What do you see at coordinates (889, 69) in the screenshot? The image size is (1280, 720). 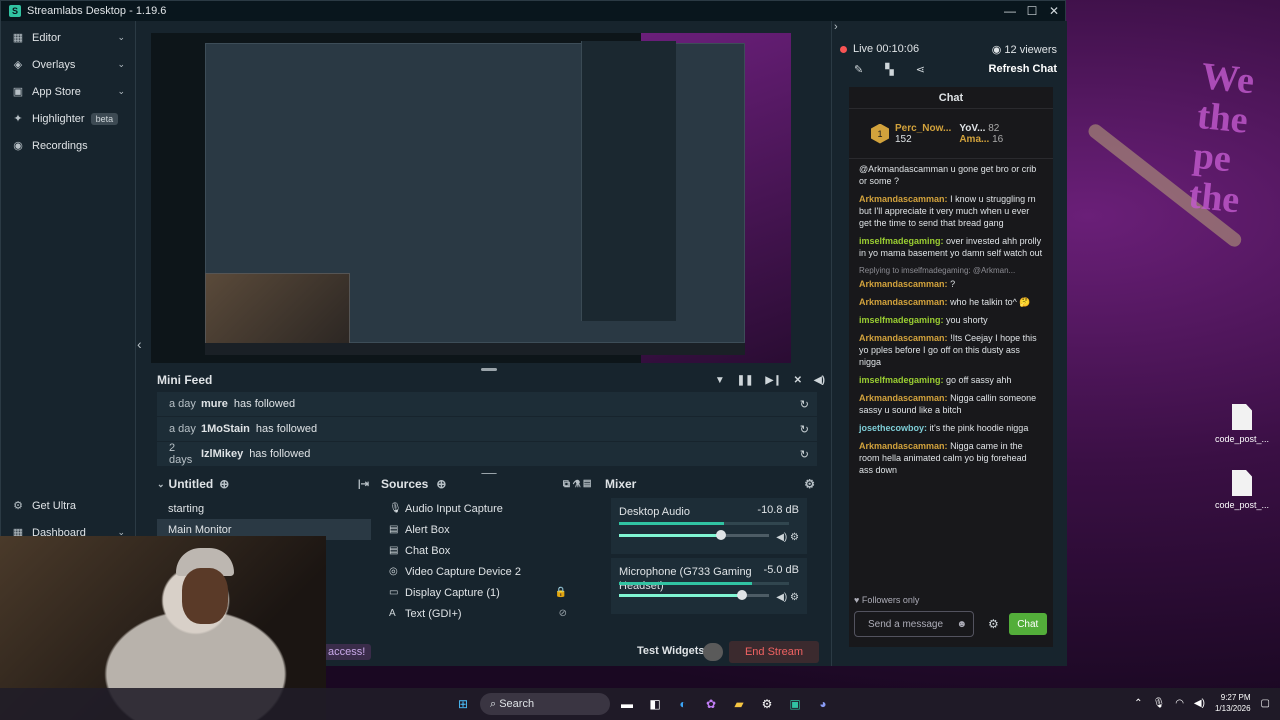 I see `dock-icon: ▚` at bounding box center [889, 69].